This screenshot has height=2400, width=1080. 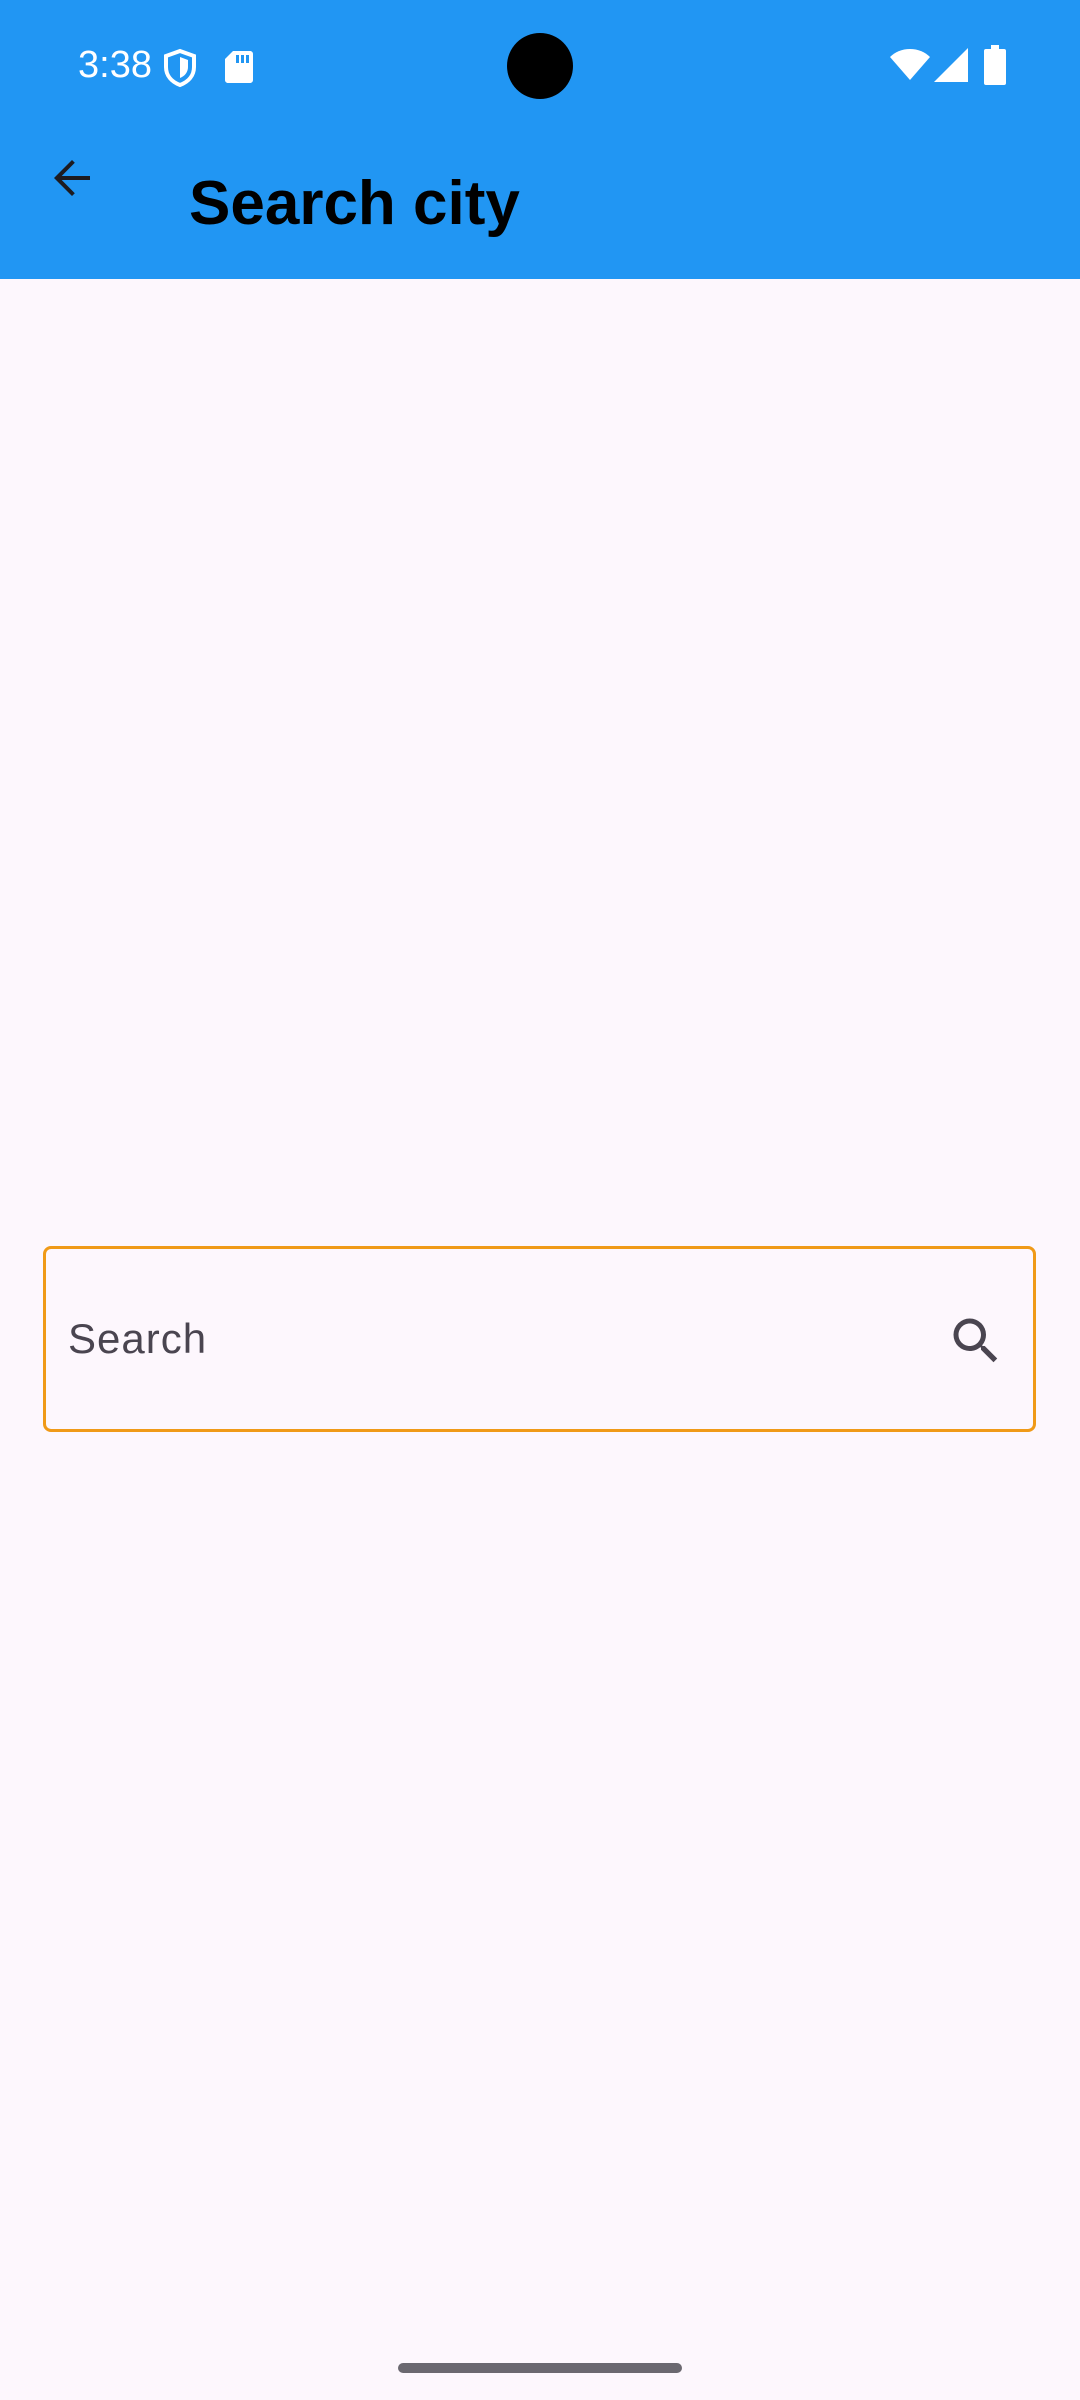 I want to click on search-input, so click(x=498, y=1339).